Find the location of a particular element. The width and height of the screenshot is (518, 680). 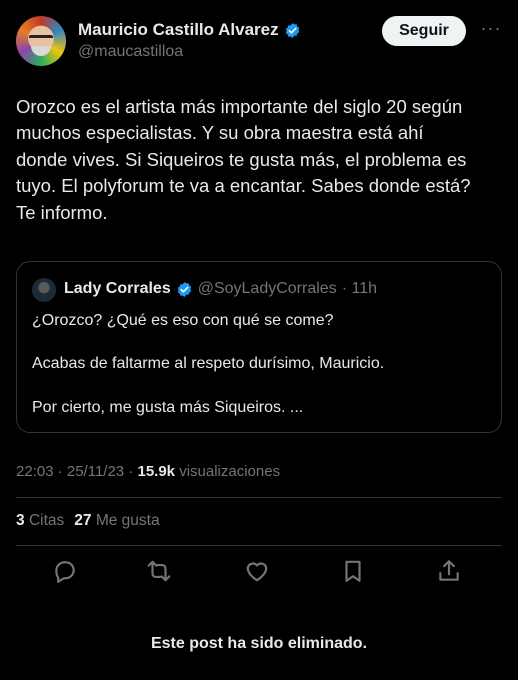

retweet-icon is located at coordinates (161, 573).